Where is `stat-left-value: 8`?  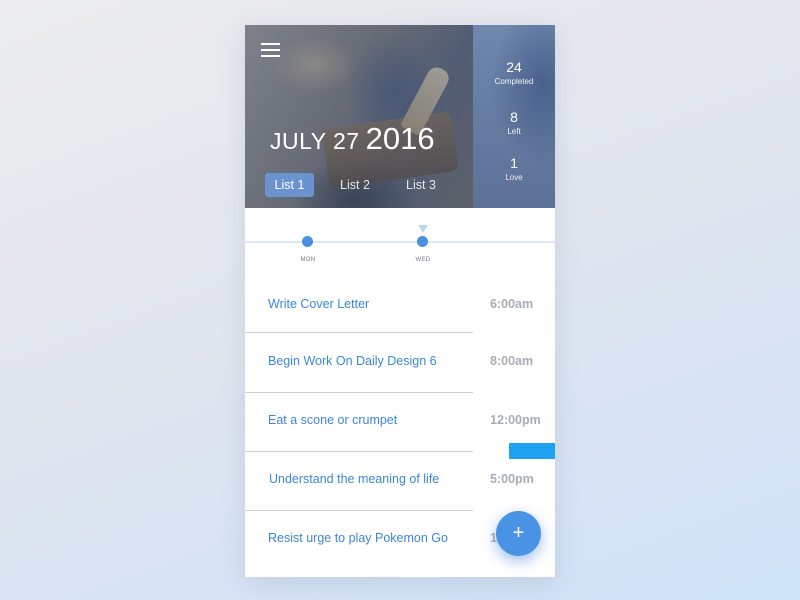 stat-left-value: 8 is located at coordinates (514, 117).